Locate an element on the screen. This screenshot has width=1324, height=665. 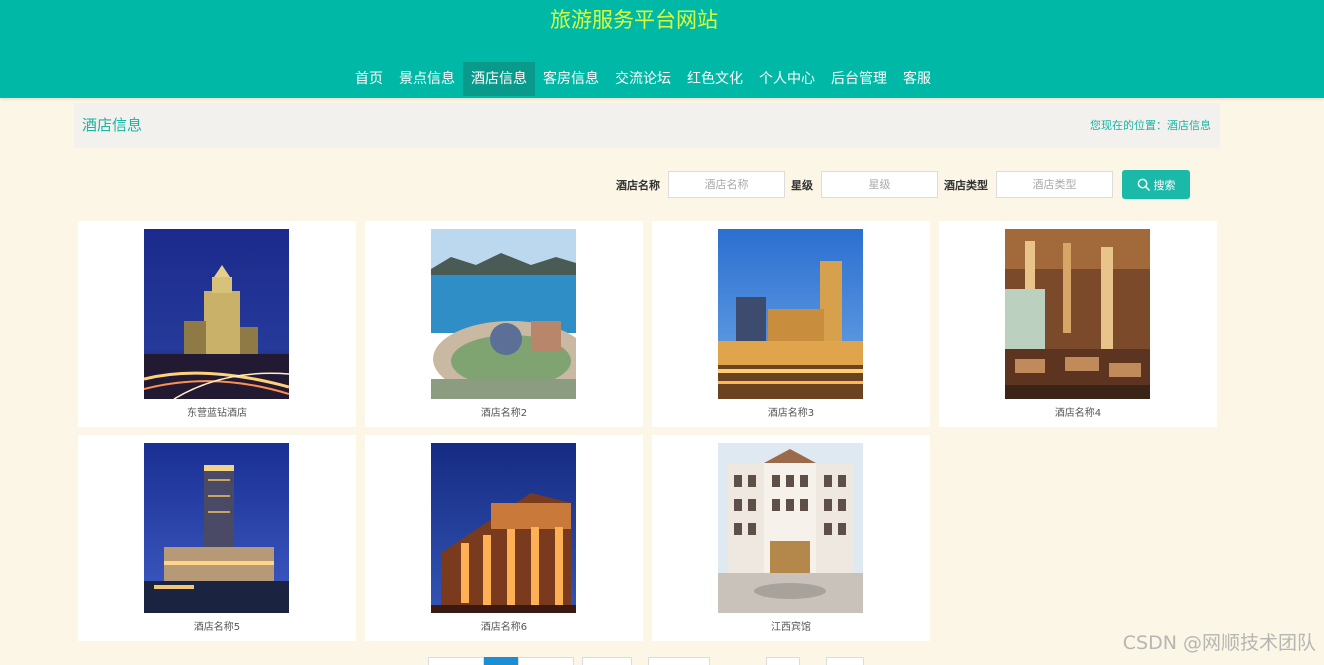
site-title: 旅游服务平台网站 is located at coordinates (634, 19).